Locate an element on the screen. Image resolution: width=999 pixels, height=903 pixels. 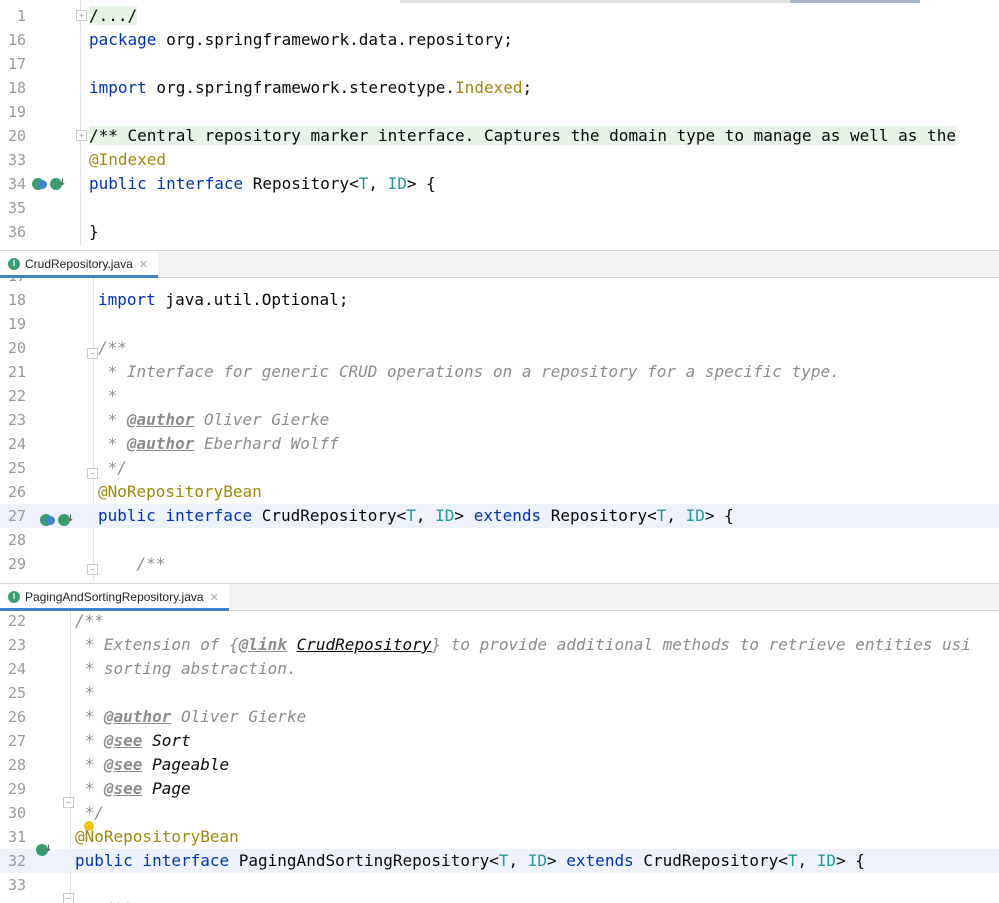
line-number: 32 is located at coordinates (13, 861).